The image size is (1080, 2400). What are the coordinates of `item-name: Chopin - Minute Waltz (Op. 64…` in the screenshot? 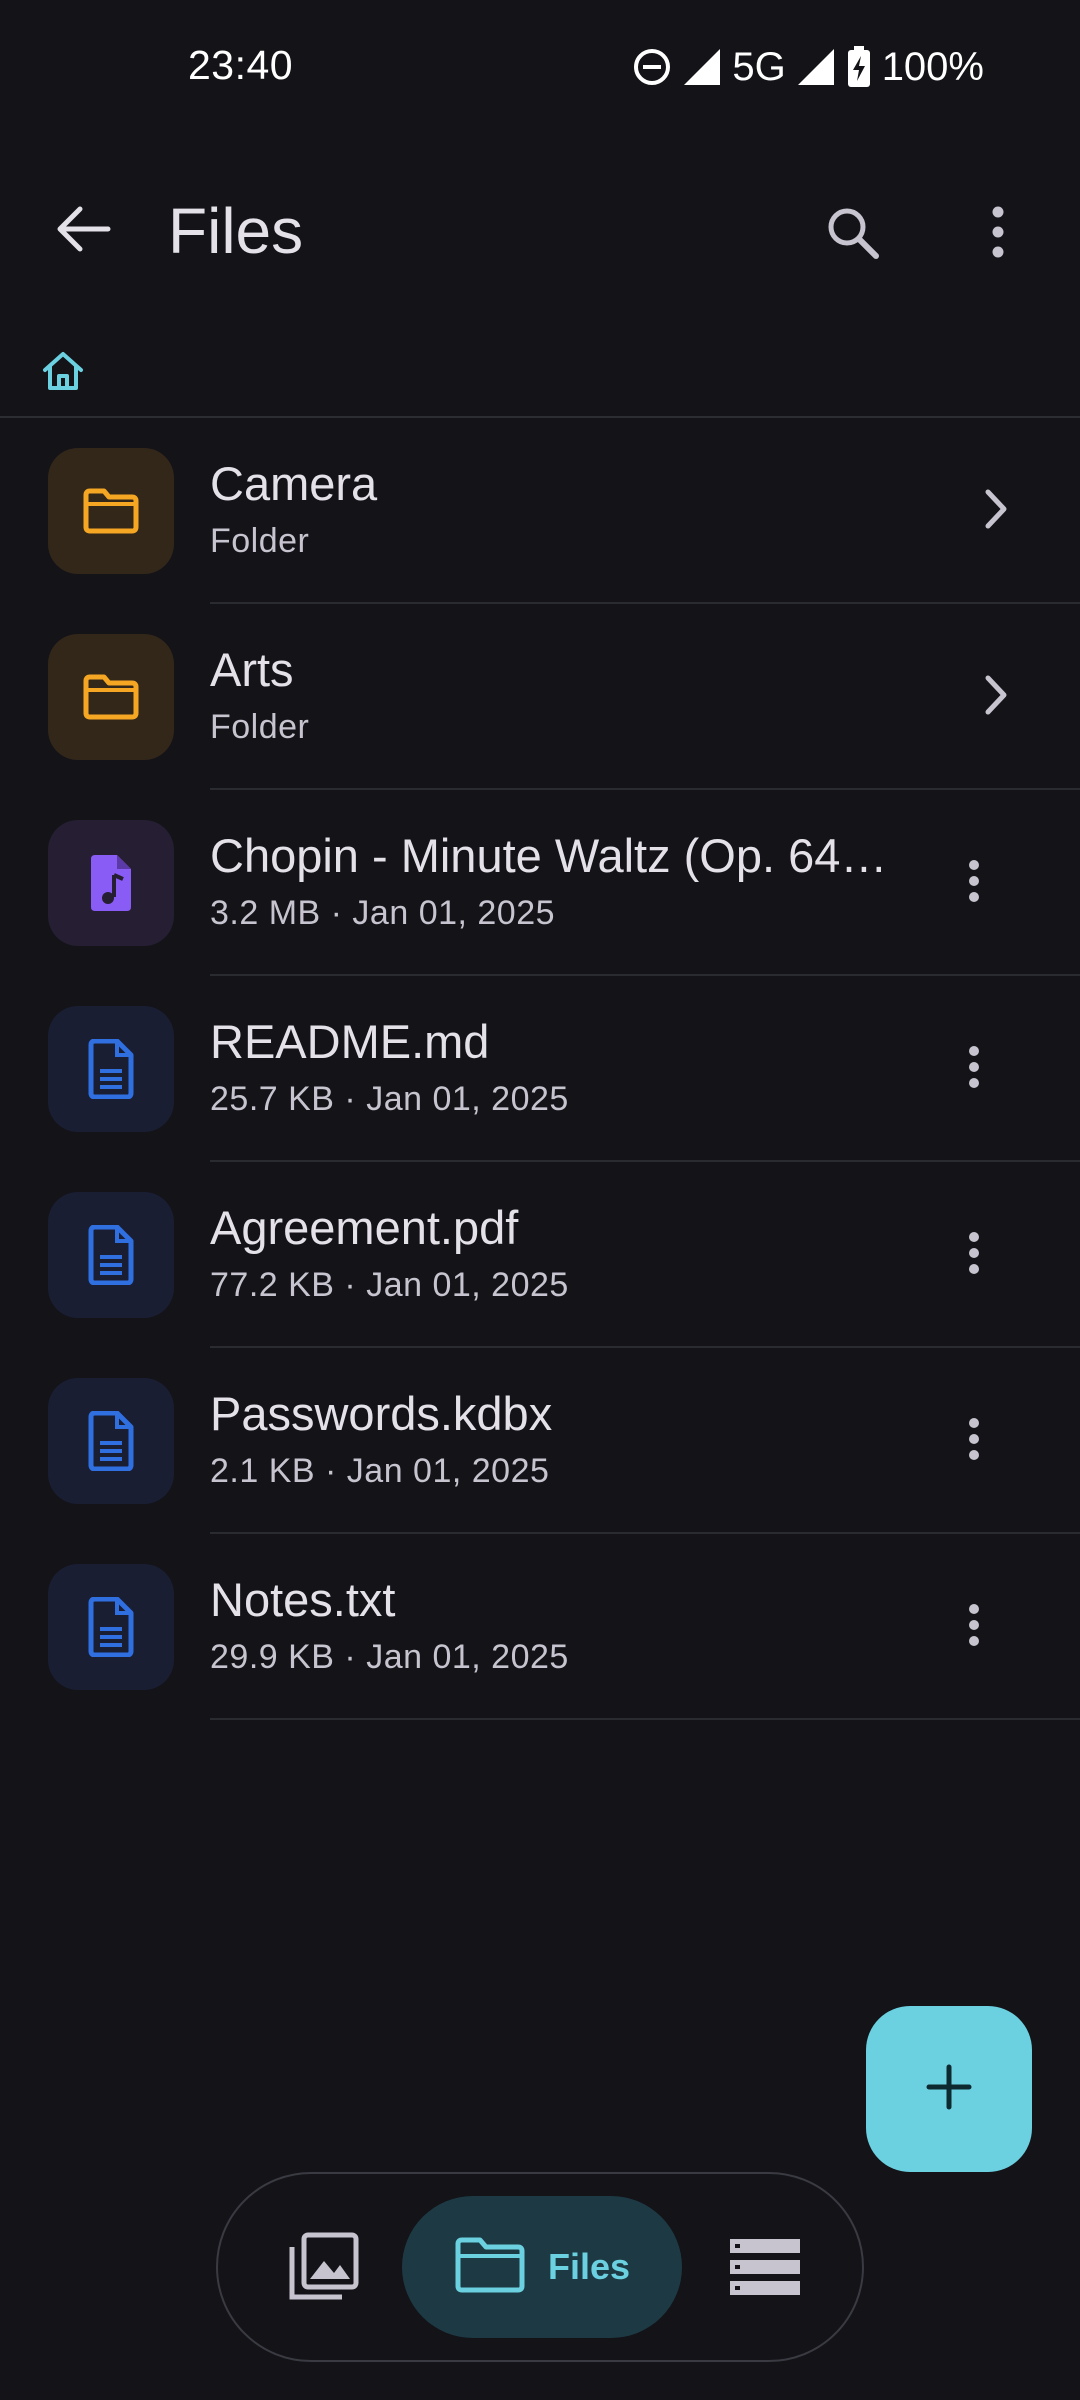 It's located at (549, 855).